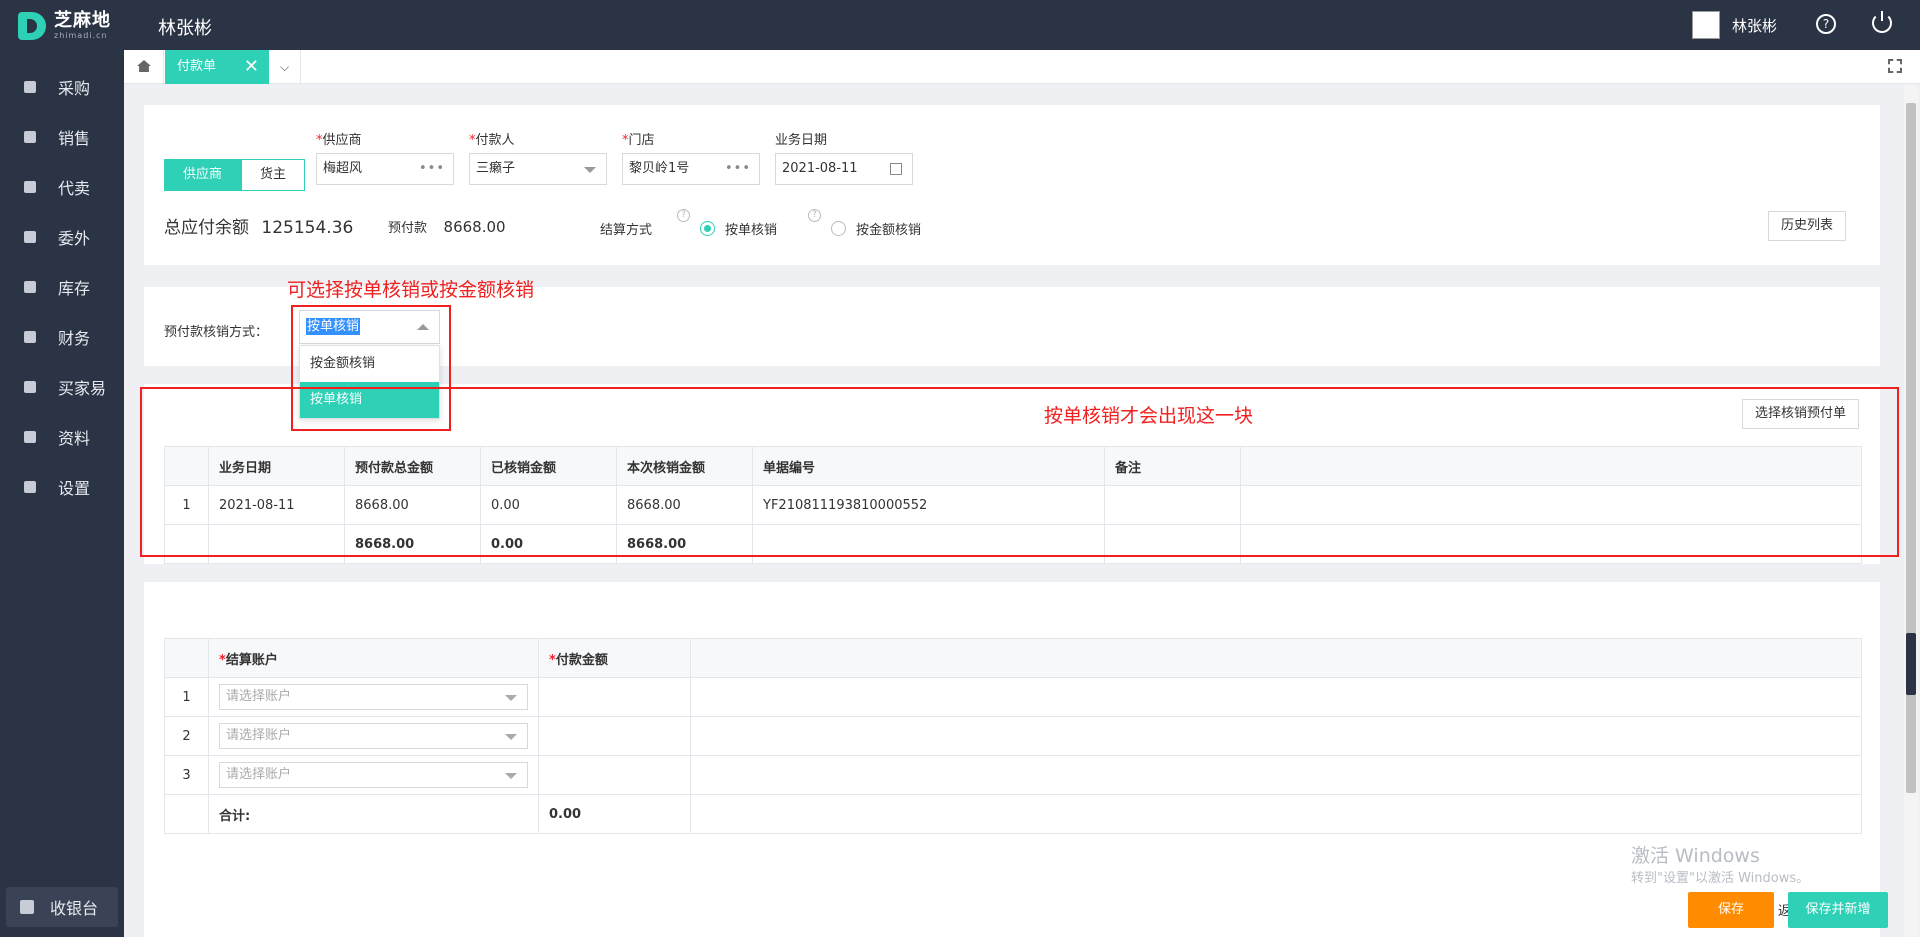 The height and width of the screenshot is (937, 1920). I want to click on sidebar-item-inventory: 库存, so click(62, 287).